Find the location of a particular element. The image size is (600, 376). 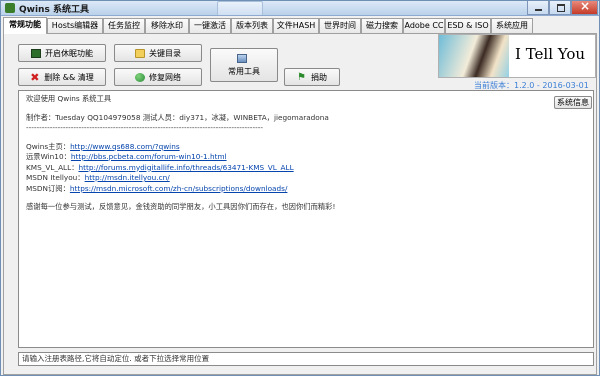

itellyou-banner: I Tell You is located at coordinates (517, 56).